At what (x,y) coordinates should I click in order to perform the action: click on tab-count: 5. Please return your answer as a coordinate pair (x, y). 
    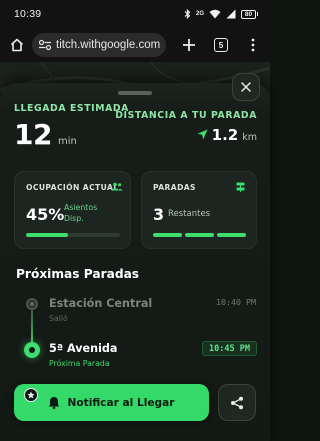
    Looking at the image, I should click on (221, 45).